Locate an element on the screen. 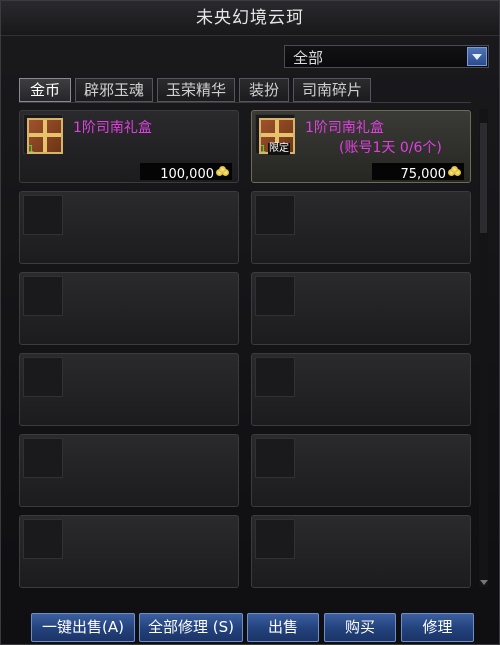 The image size is (500, 645). price-bar: 100,000 is located at coordinates (186, 172).